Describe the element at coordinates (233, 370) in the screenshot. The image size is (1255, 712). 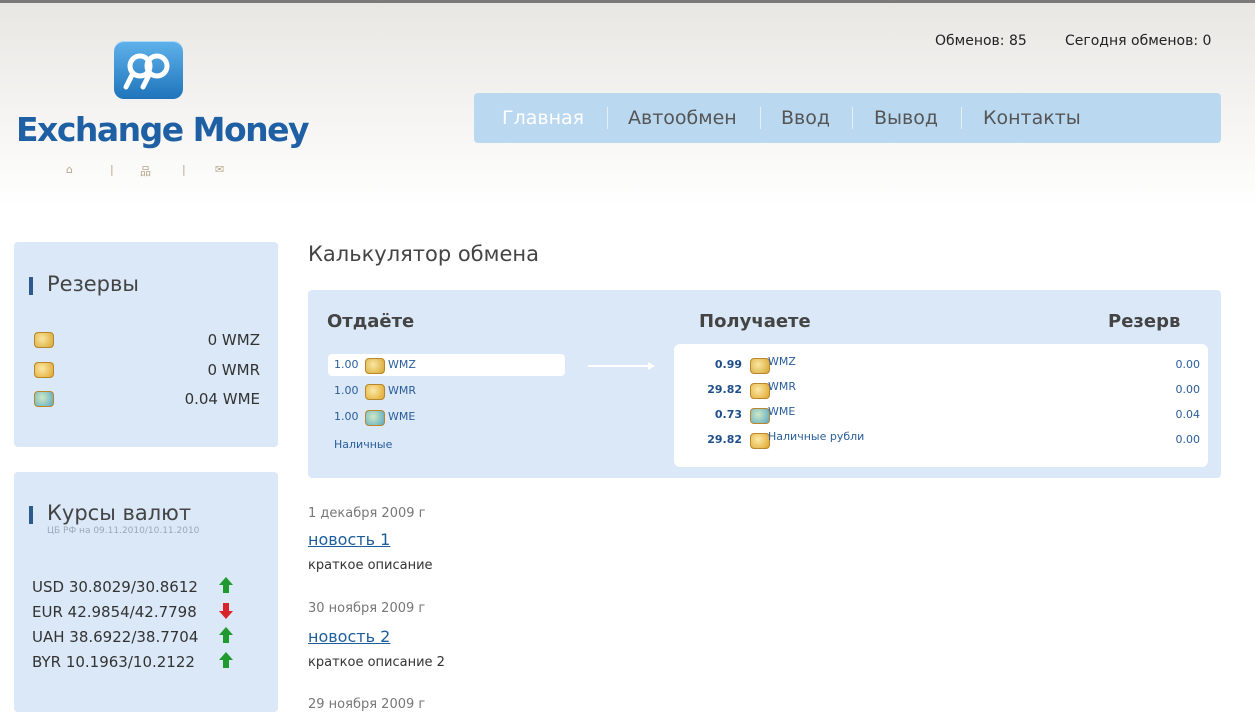
I see `reserve-wmr: 0 WMR` at that location.